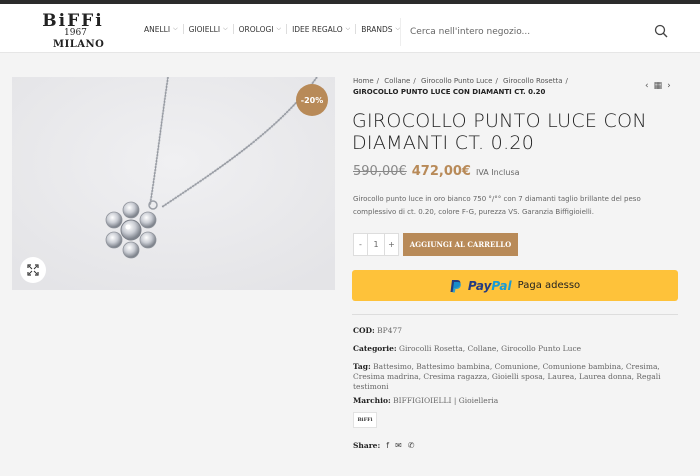 This screenshot has width=700, height=476. What do you see at coordinates (661, 31) in the screenshot?
I see `search-icon` at bounding box center [661, 31].